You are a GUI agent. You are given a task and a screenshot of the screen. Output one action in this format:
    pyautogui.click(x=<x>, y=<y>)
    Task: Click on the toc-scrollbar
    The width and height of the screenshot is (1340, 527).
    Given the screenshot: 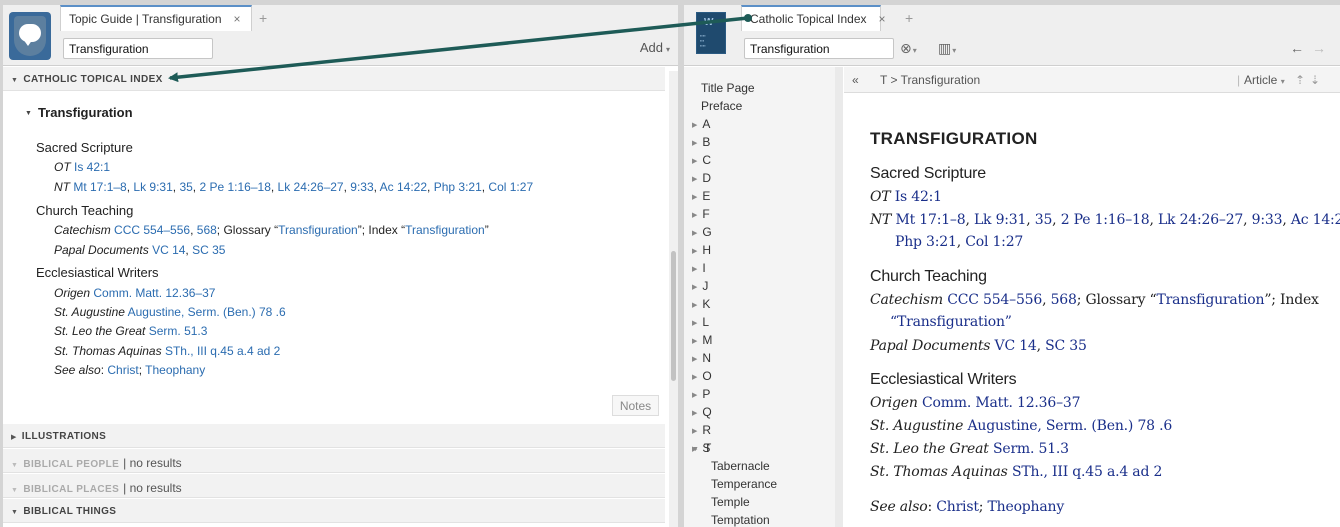 What is the action you would take?
    pyautogui.click(x=839, y=297)
    